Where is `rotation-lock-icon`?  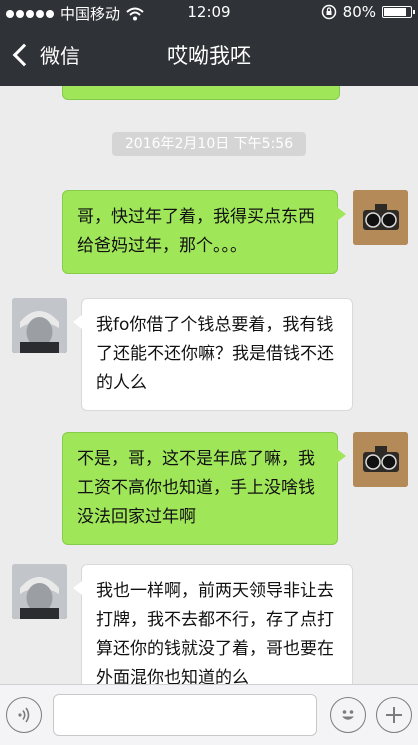 rotation-lock-icon is located at coordinates (328, 12).